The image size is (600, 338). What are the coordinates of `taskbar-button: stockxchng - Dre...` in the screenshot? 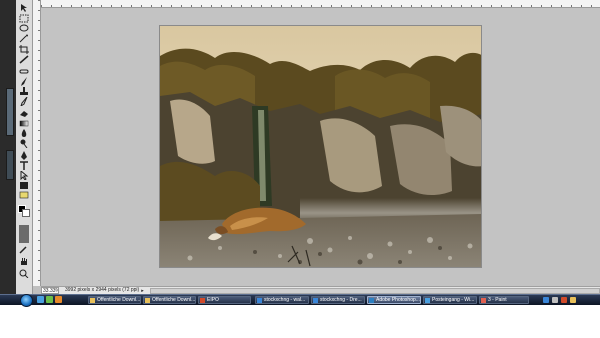 It's located at (338, 300).